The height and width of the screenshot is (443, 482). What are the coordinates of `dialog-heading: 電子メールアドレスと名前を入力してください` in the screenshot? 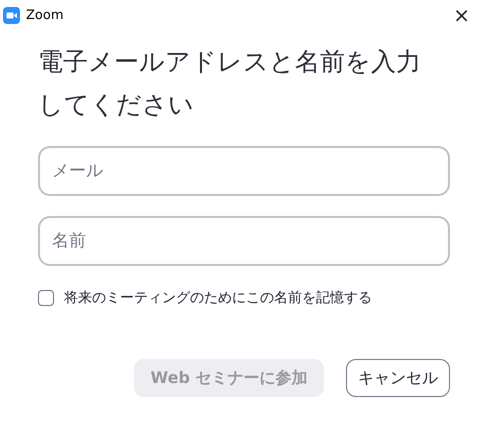 It's located at (230, 83).